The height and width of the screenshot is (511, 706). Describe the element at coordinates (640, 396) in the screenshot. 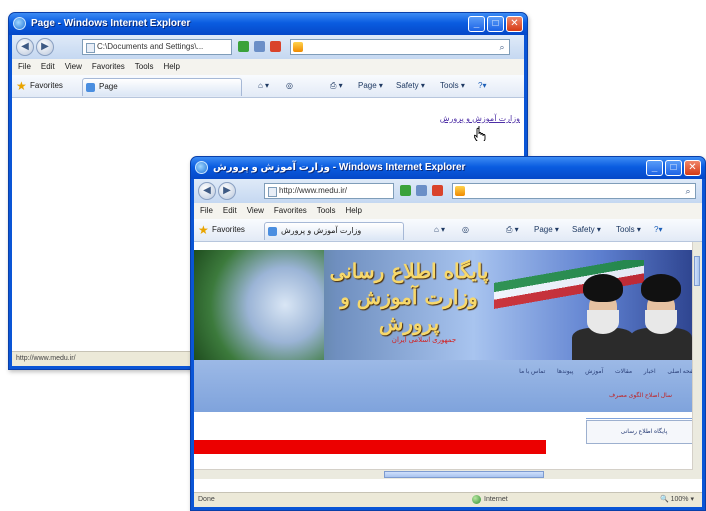

I see `marquee-text: سال اصلاح الگوی مصرف` at that location.